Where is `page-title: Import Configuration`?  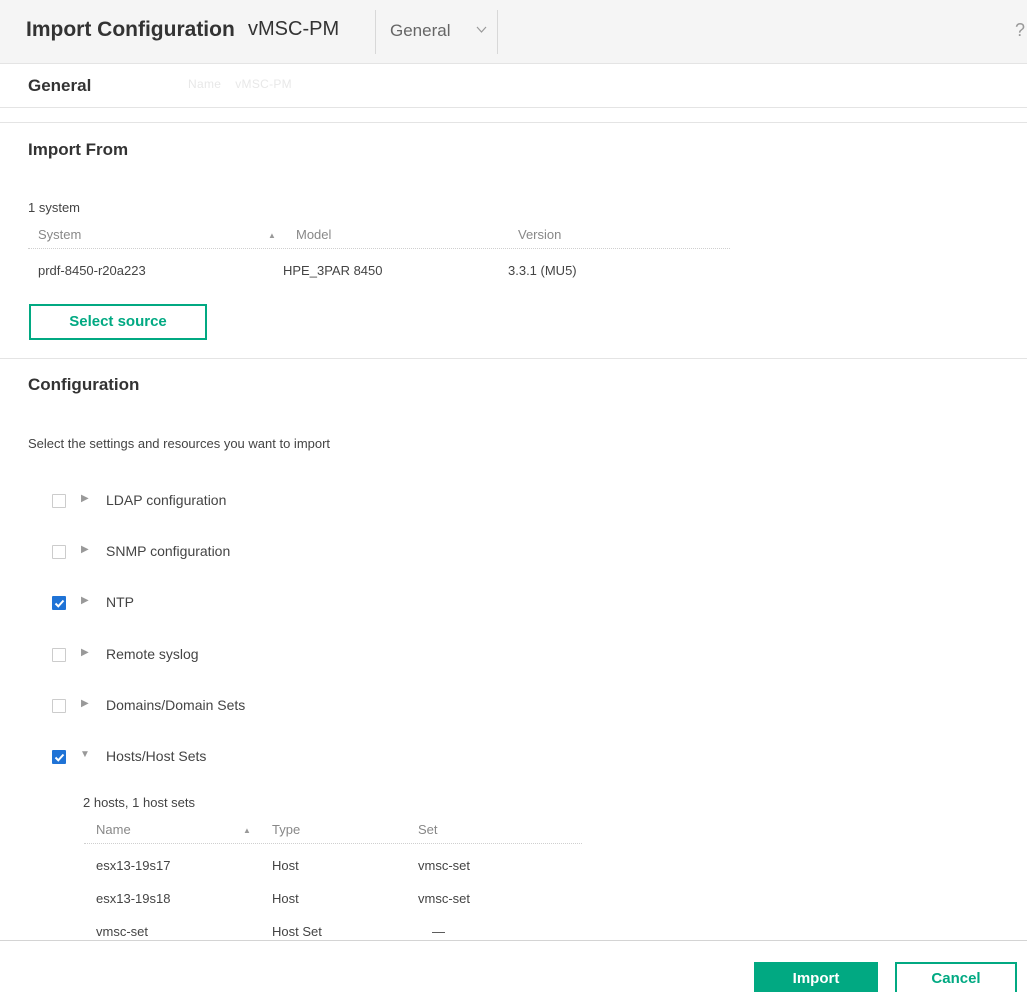
page-title: Import Configuration is located at coordinates (130, 29).